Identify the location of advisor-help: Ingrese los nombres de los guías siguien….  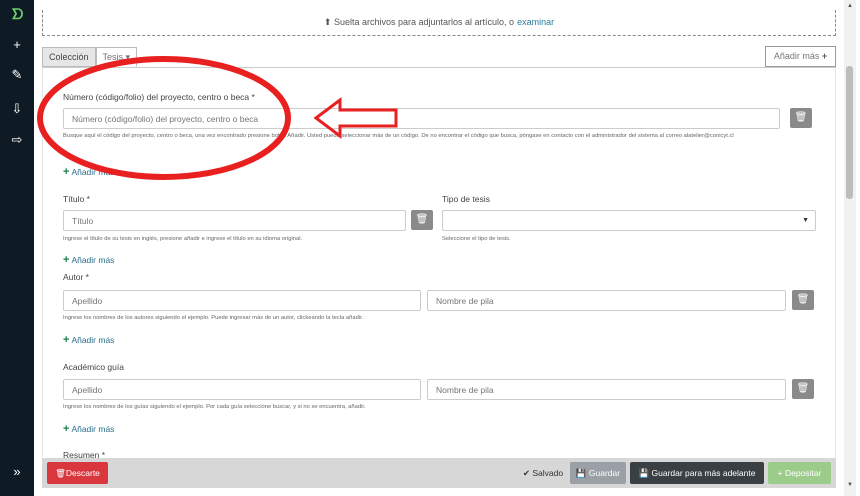
(214, 407).